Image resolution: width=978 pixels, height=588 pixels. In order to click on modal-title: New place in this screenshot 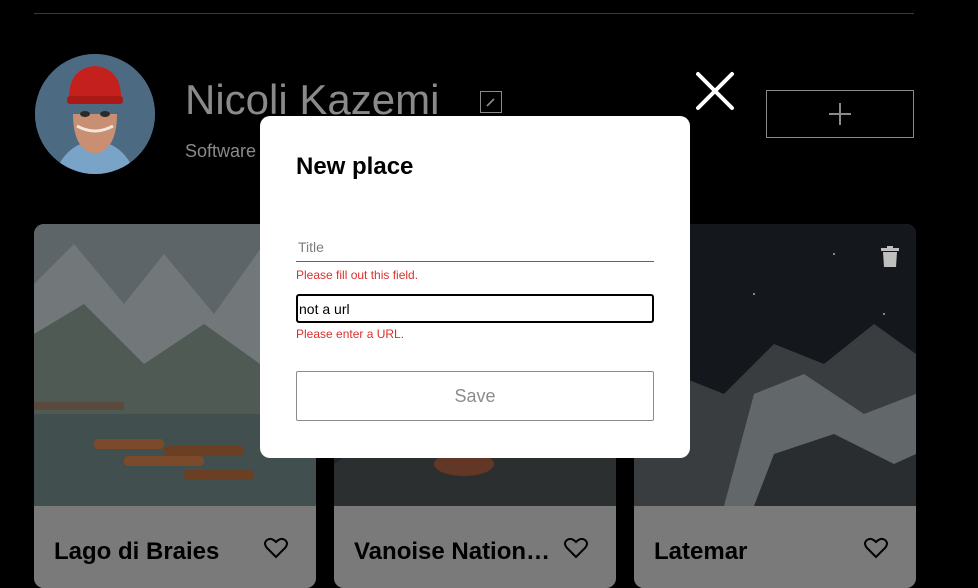, I will do `click(355, 166)`.